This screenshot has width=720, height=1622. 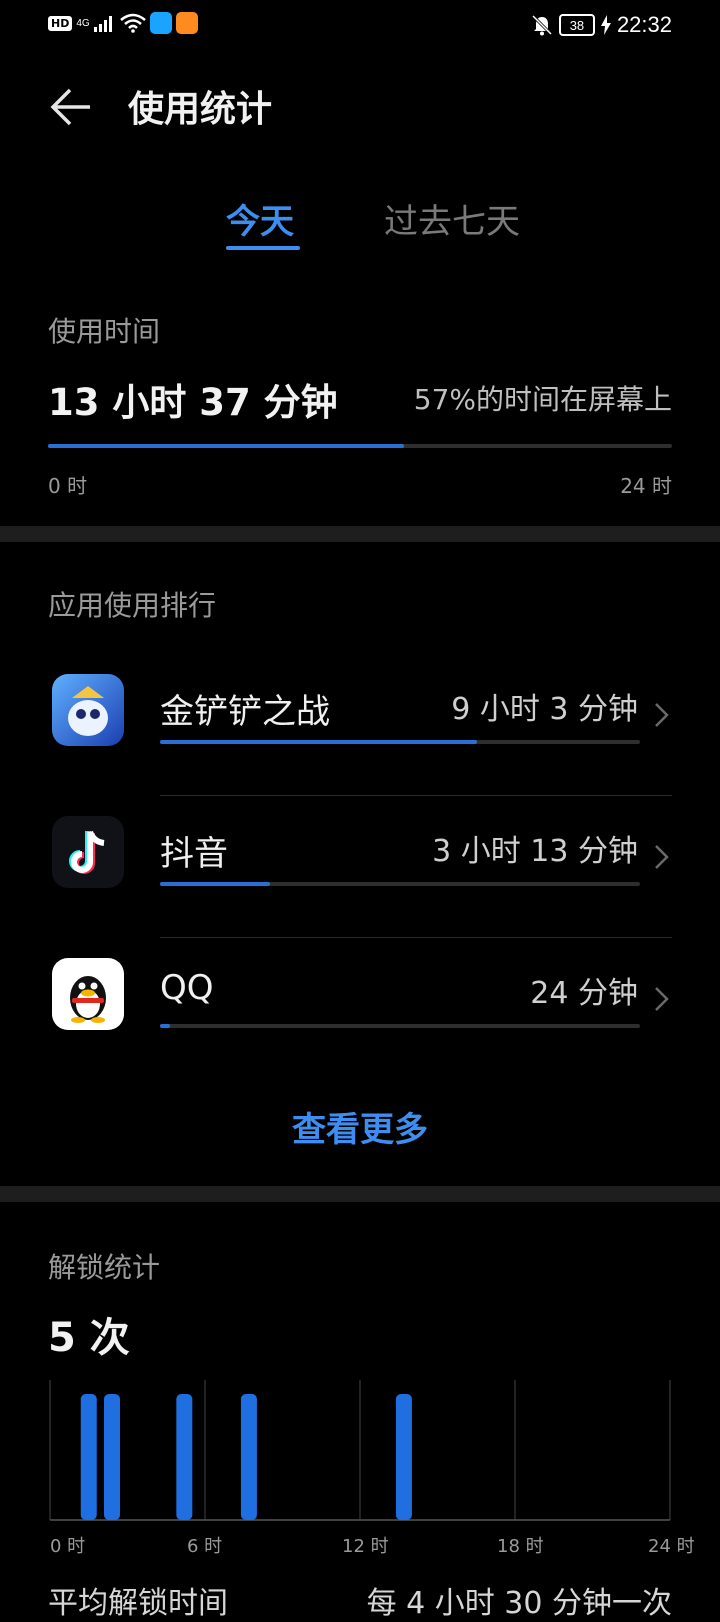 What do you see at coordinates (104, 1267) in the screenshot?
I see `unlock-section-label: 解锁统计` at bounding box center [104, 1267].